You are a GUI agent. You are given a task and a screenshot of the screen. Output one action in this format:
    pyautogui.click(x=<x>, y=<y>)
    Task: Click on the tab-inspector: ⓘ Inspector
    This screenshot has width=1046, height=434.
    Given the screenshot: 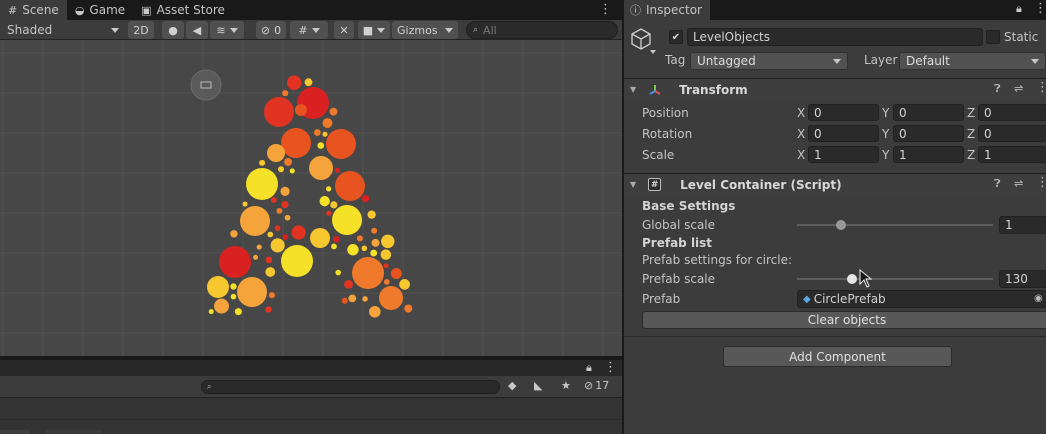 What is the action you would take?
    pyautogui.click(x=667, y=10)
    